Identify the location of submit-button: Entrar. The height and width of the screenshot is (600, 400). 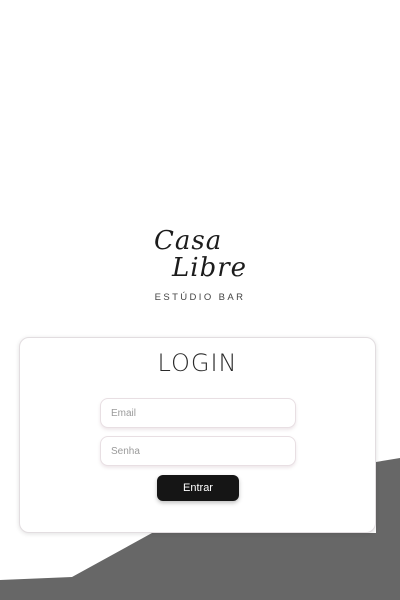
(198, 488).